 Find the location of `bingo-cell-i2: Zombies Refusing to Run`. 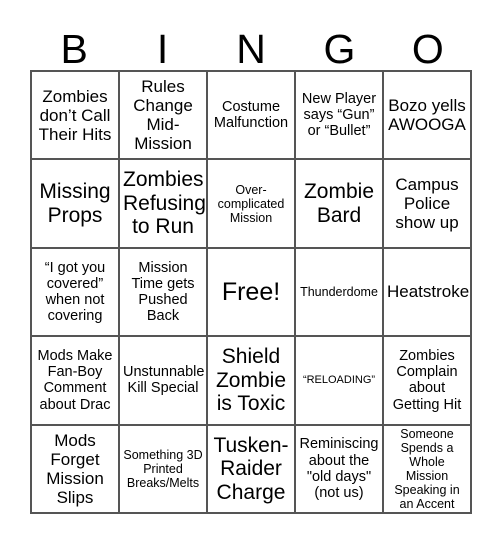

bingo-cell-i2: Zombies Refusing to Run is located at coordinates (164, 204).